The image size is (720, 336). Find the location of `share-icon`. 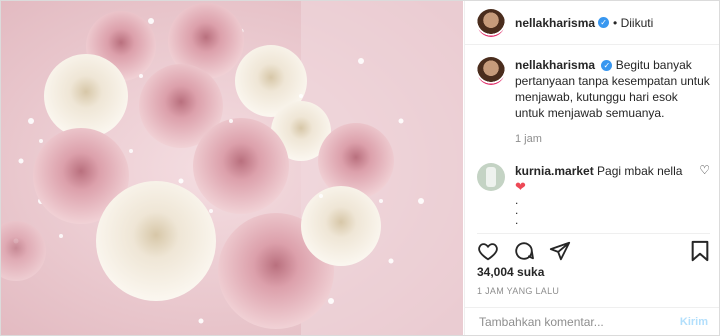

share-icon is located at coordinates (560, 251).